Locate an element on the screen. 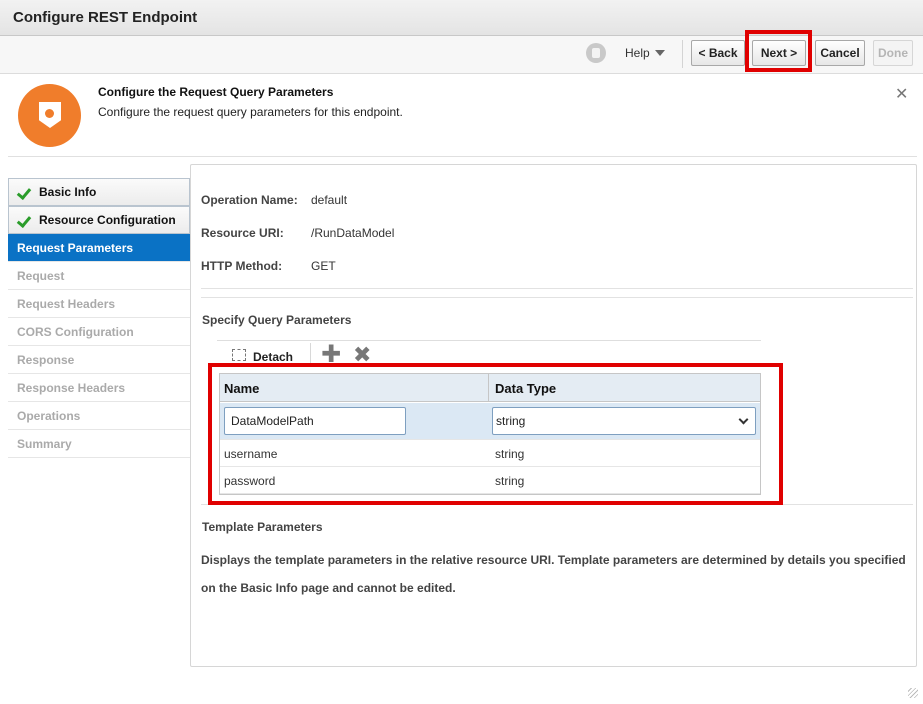 This screenshot has width=923, height=704. back-button: < Back is located at coordinates (718, 53).